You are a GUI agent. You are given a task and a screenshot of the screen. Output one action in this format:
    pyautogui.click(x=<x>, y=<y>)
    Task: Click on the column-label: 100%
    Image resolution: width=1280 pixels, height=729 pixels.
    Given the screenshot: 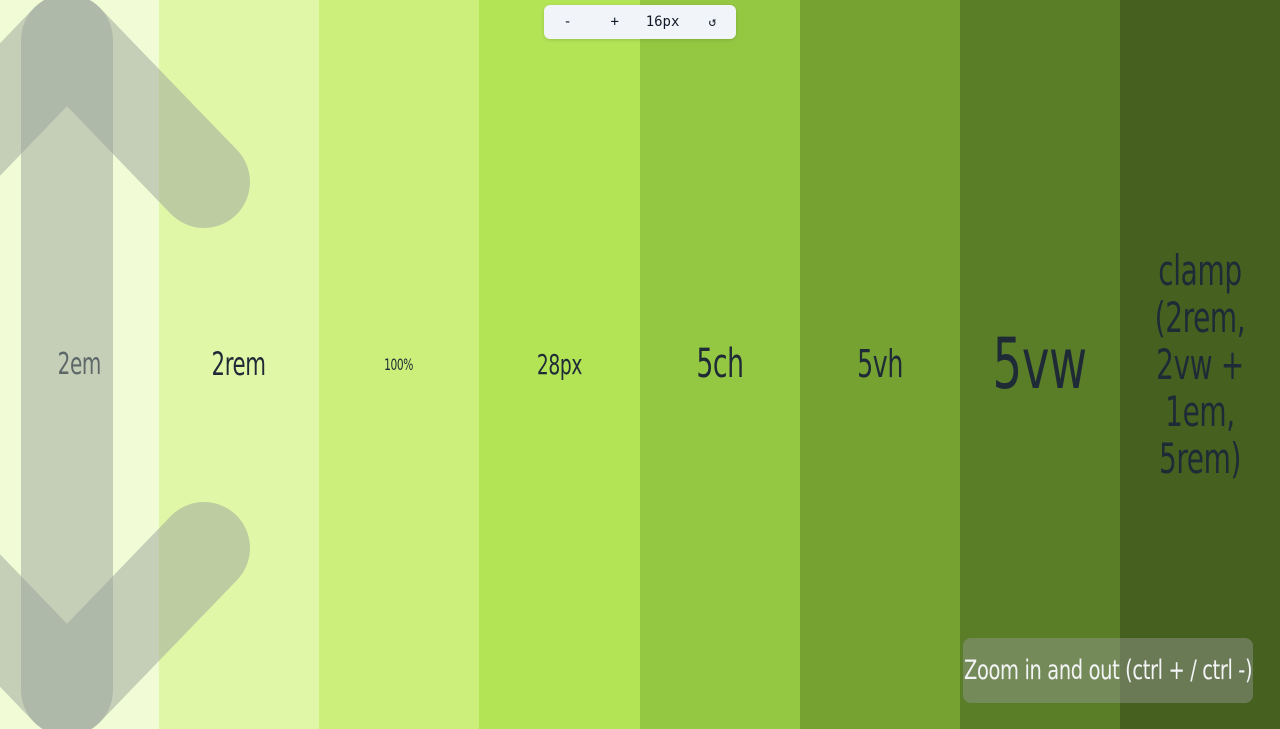 What is the action you would take?
    pyautogui.click(x=399, y=364)
    